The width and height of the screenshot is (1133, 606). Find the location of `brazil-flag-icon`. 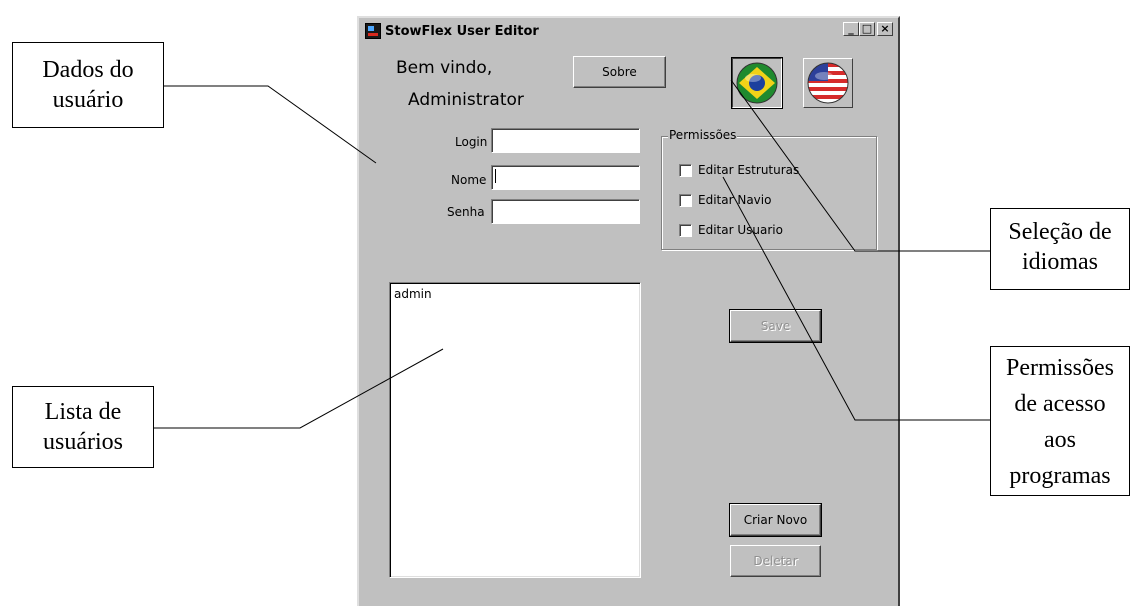

brazil-flag-icon is located at coordinates (757, 83).